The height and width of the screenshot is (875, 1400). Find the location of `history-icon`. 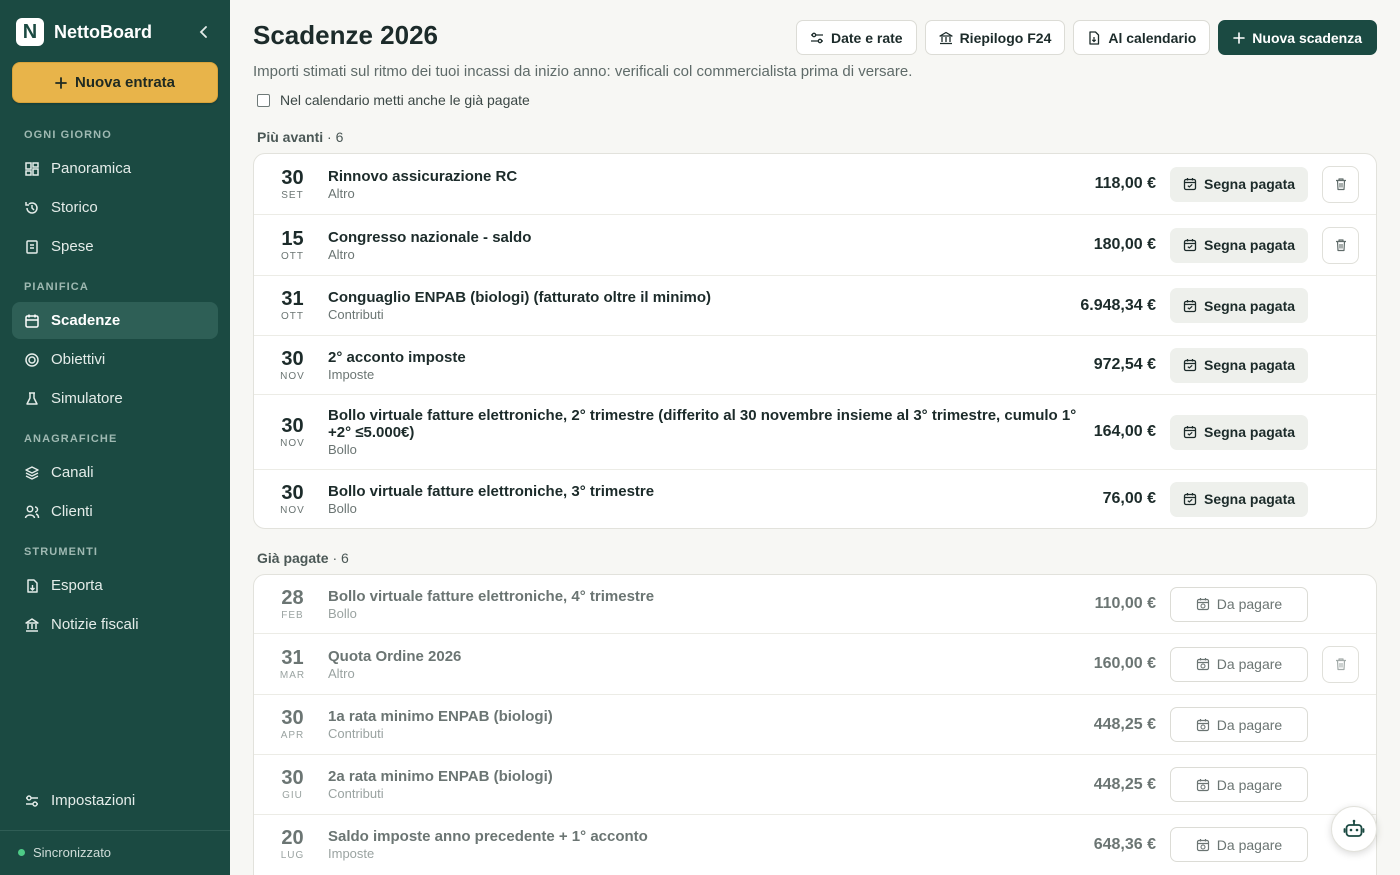

history-icon is located at coordinates (31, 207).